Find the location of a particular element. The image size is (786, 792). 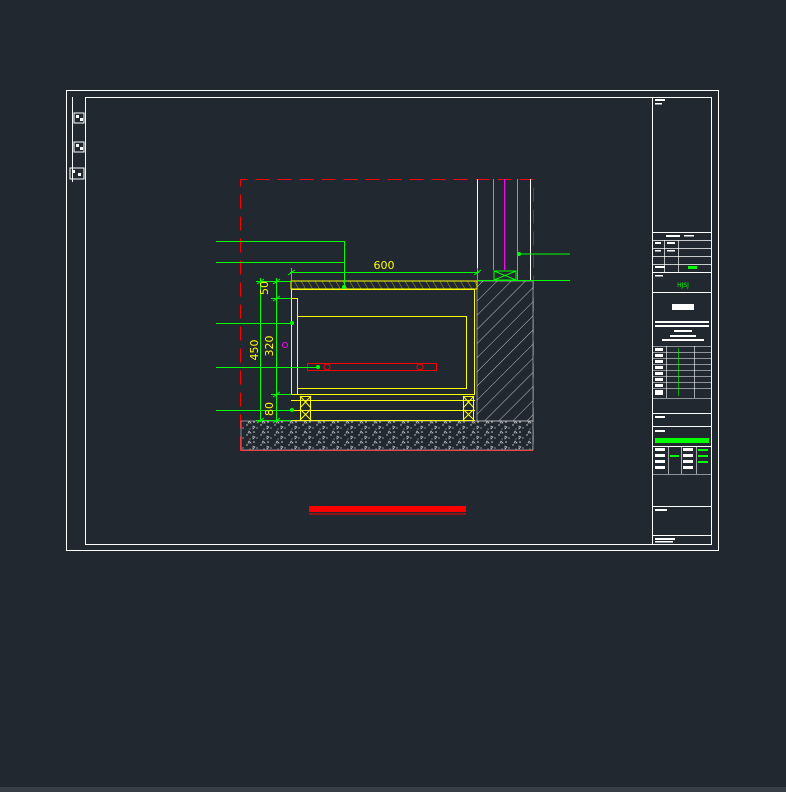

cabinet-body is located at coordinates (383, 342).